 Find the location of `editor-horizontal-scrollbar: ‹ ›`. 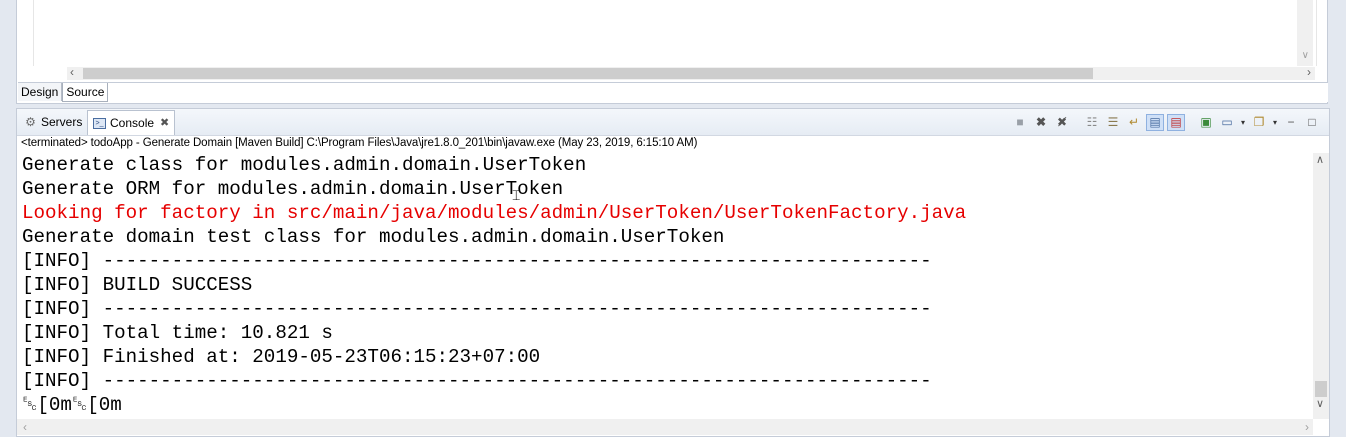

editor-horizontal-scrollbar: ‹ › is located at coordinates (691, 72).